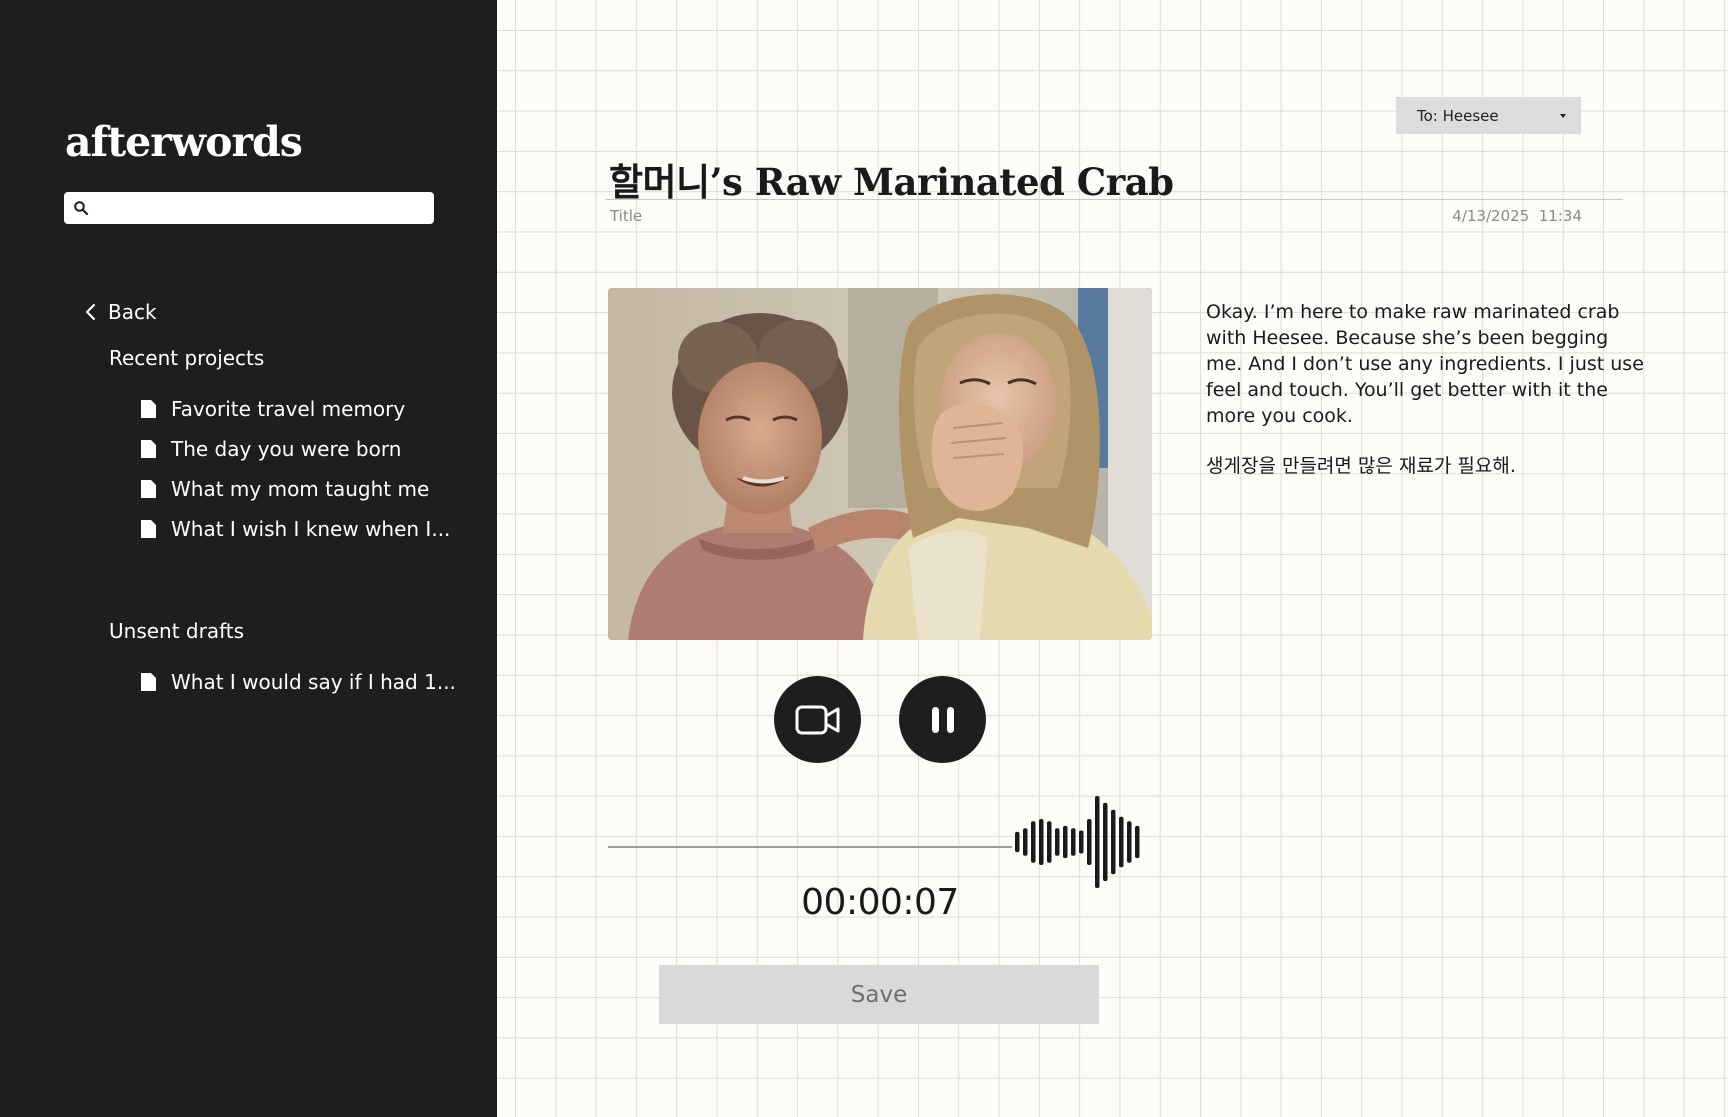  I want to click on title-field-label: Title, so click(626, 216).